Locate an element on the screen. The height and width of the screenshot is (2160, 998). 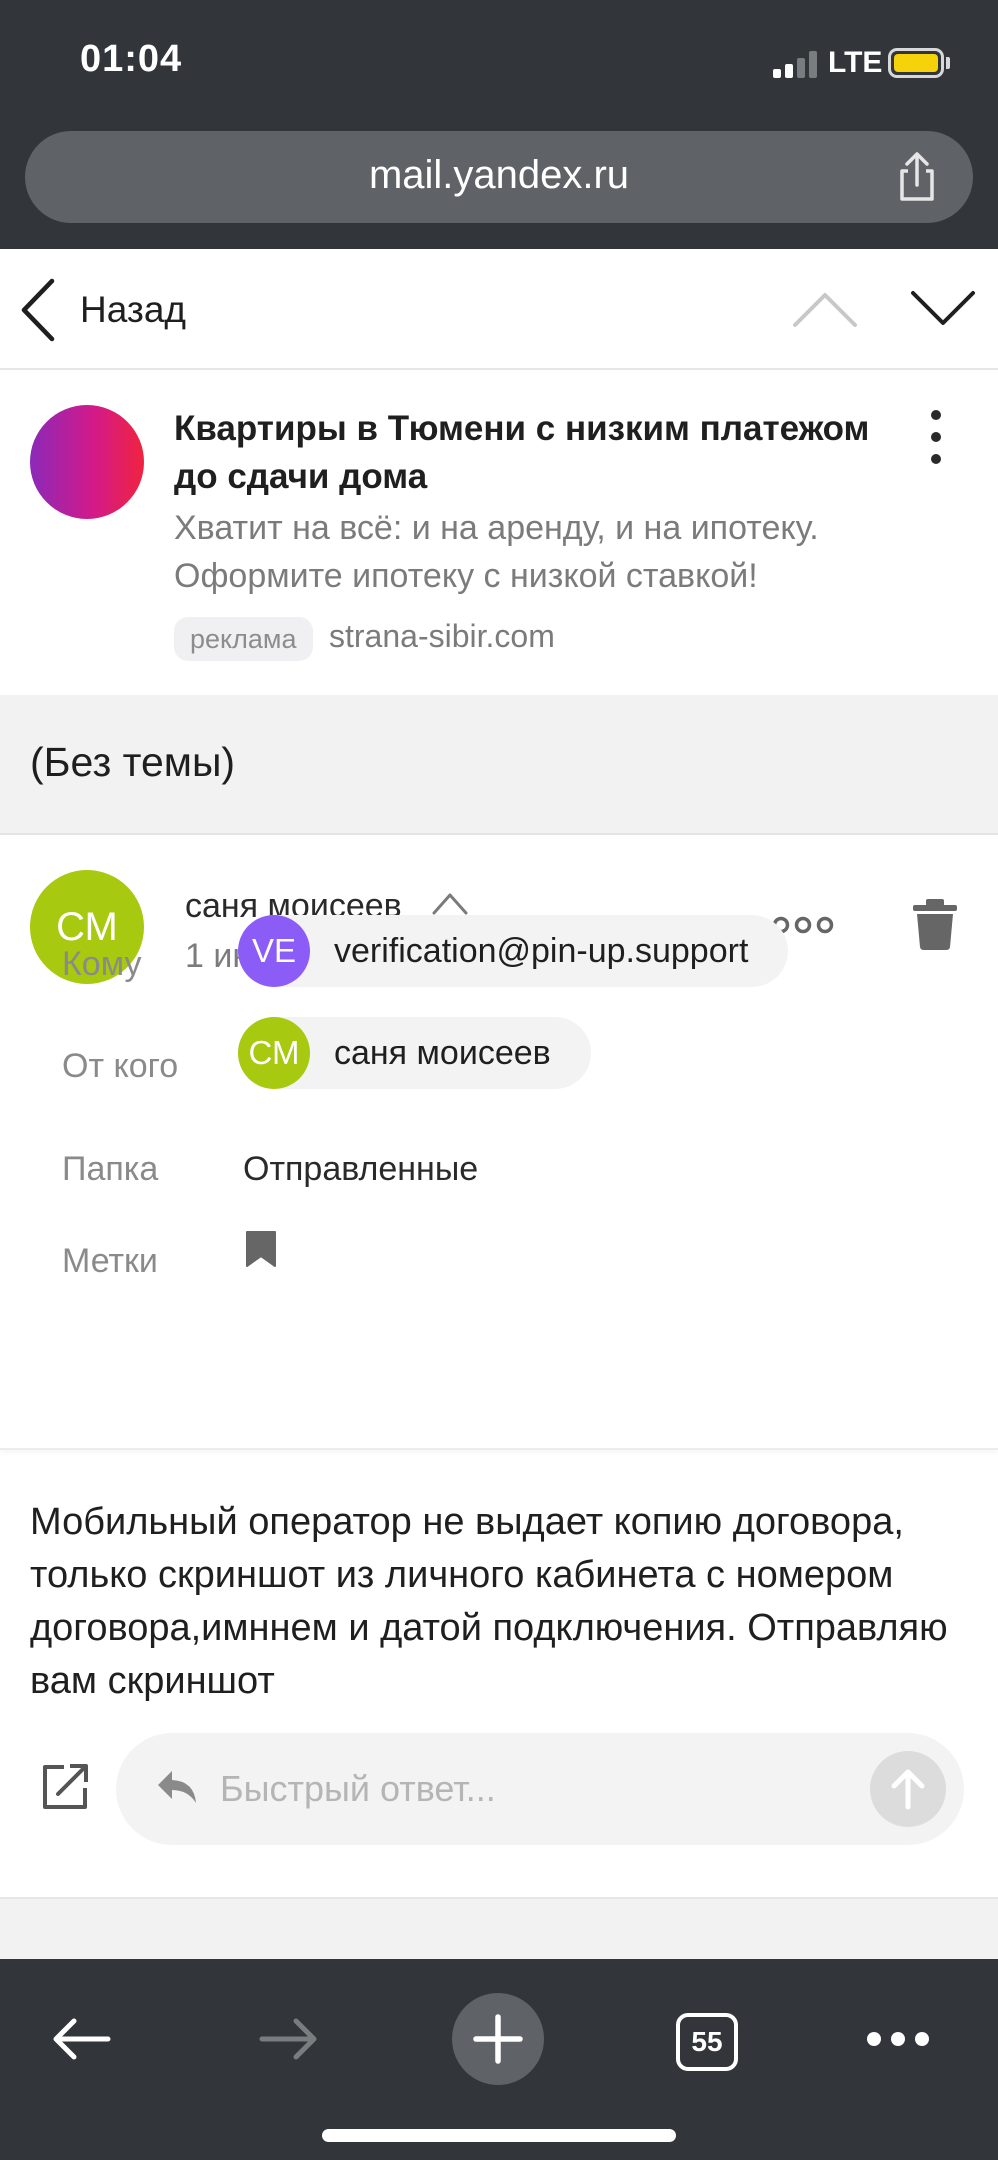
url-text: mail.yandex.ru is located at coordinates (499, 175).